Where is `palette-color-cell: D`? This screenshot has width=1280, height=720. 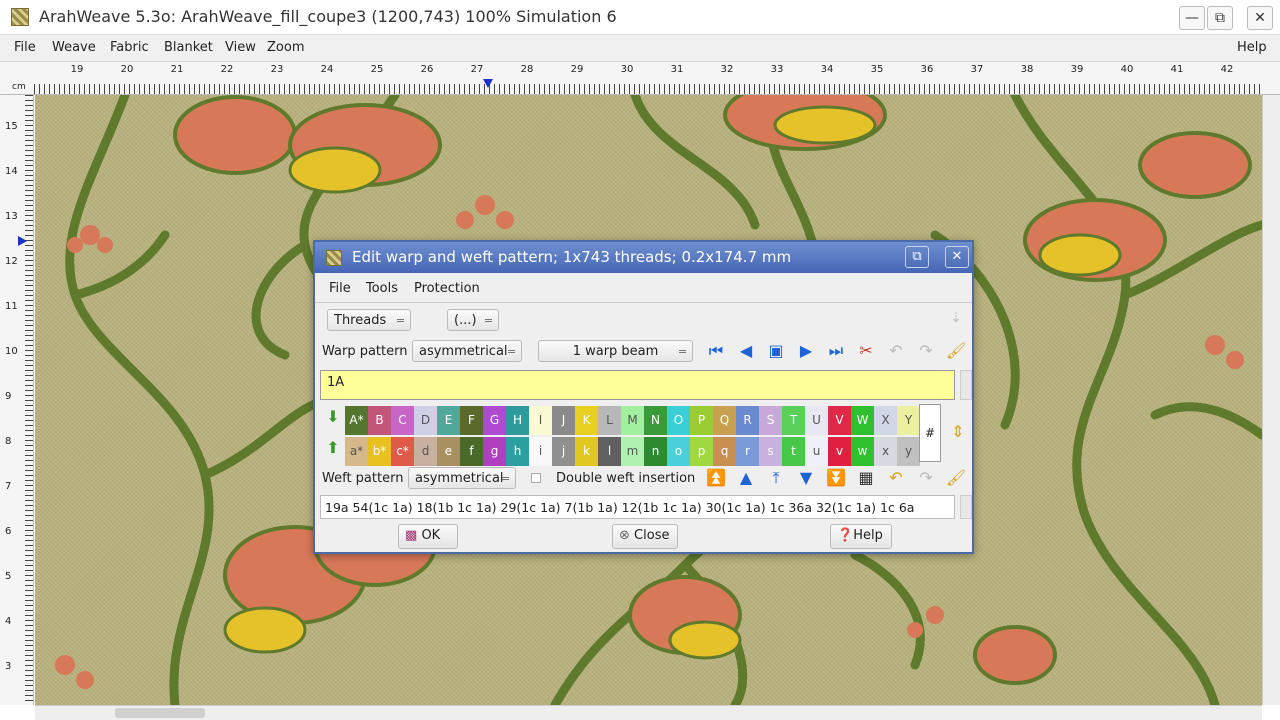
palette-color-cell: D is located at coordinates (425, 420).